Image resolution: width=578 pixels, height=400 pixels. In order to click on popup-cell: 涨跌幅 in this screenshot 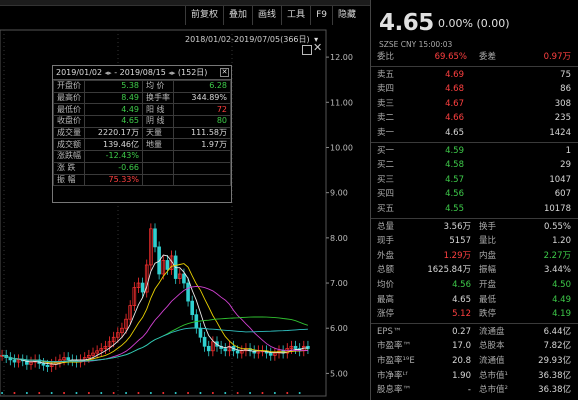, I will do `click(69, 156)`.